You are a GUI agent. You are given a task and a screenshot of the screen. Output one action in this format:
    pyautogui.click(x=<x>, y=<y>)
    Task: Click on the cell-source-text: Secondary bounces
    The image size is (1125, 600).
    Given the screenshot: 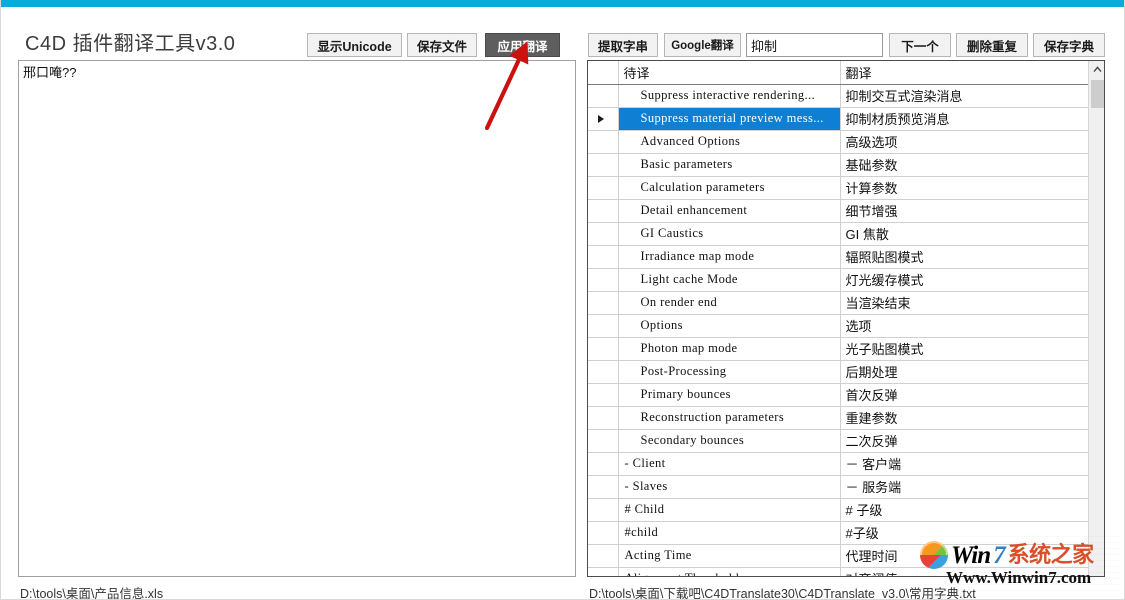 What is the action you would take?
    pyautogui.click(x=729, y=441)
    